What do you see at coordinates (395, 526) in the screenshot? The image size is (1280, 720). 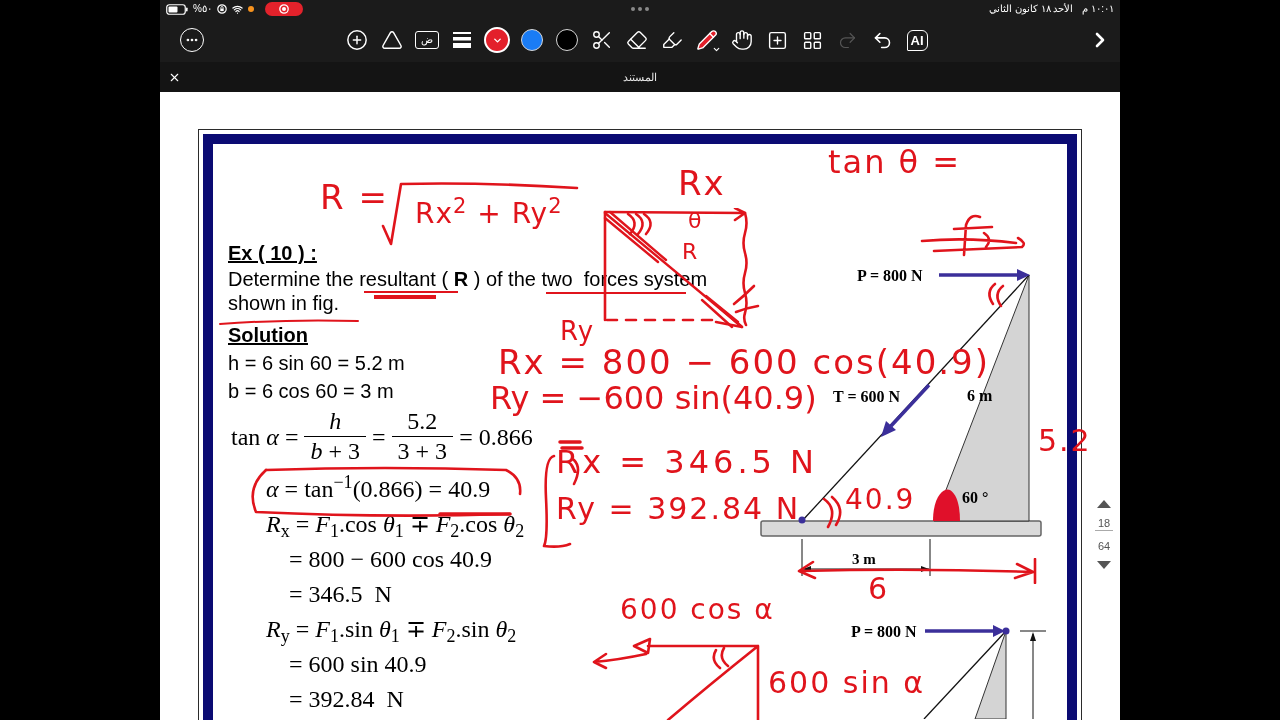 I see `equation-line: R$_{x}$ = F$_{1}$.cos θ$_{1}$ ∓ F$_{2}$.cos θ$_{2}$` at bounding box center [395, 526].